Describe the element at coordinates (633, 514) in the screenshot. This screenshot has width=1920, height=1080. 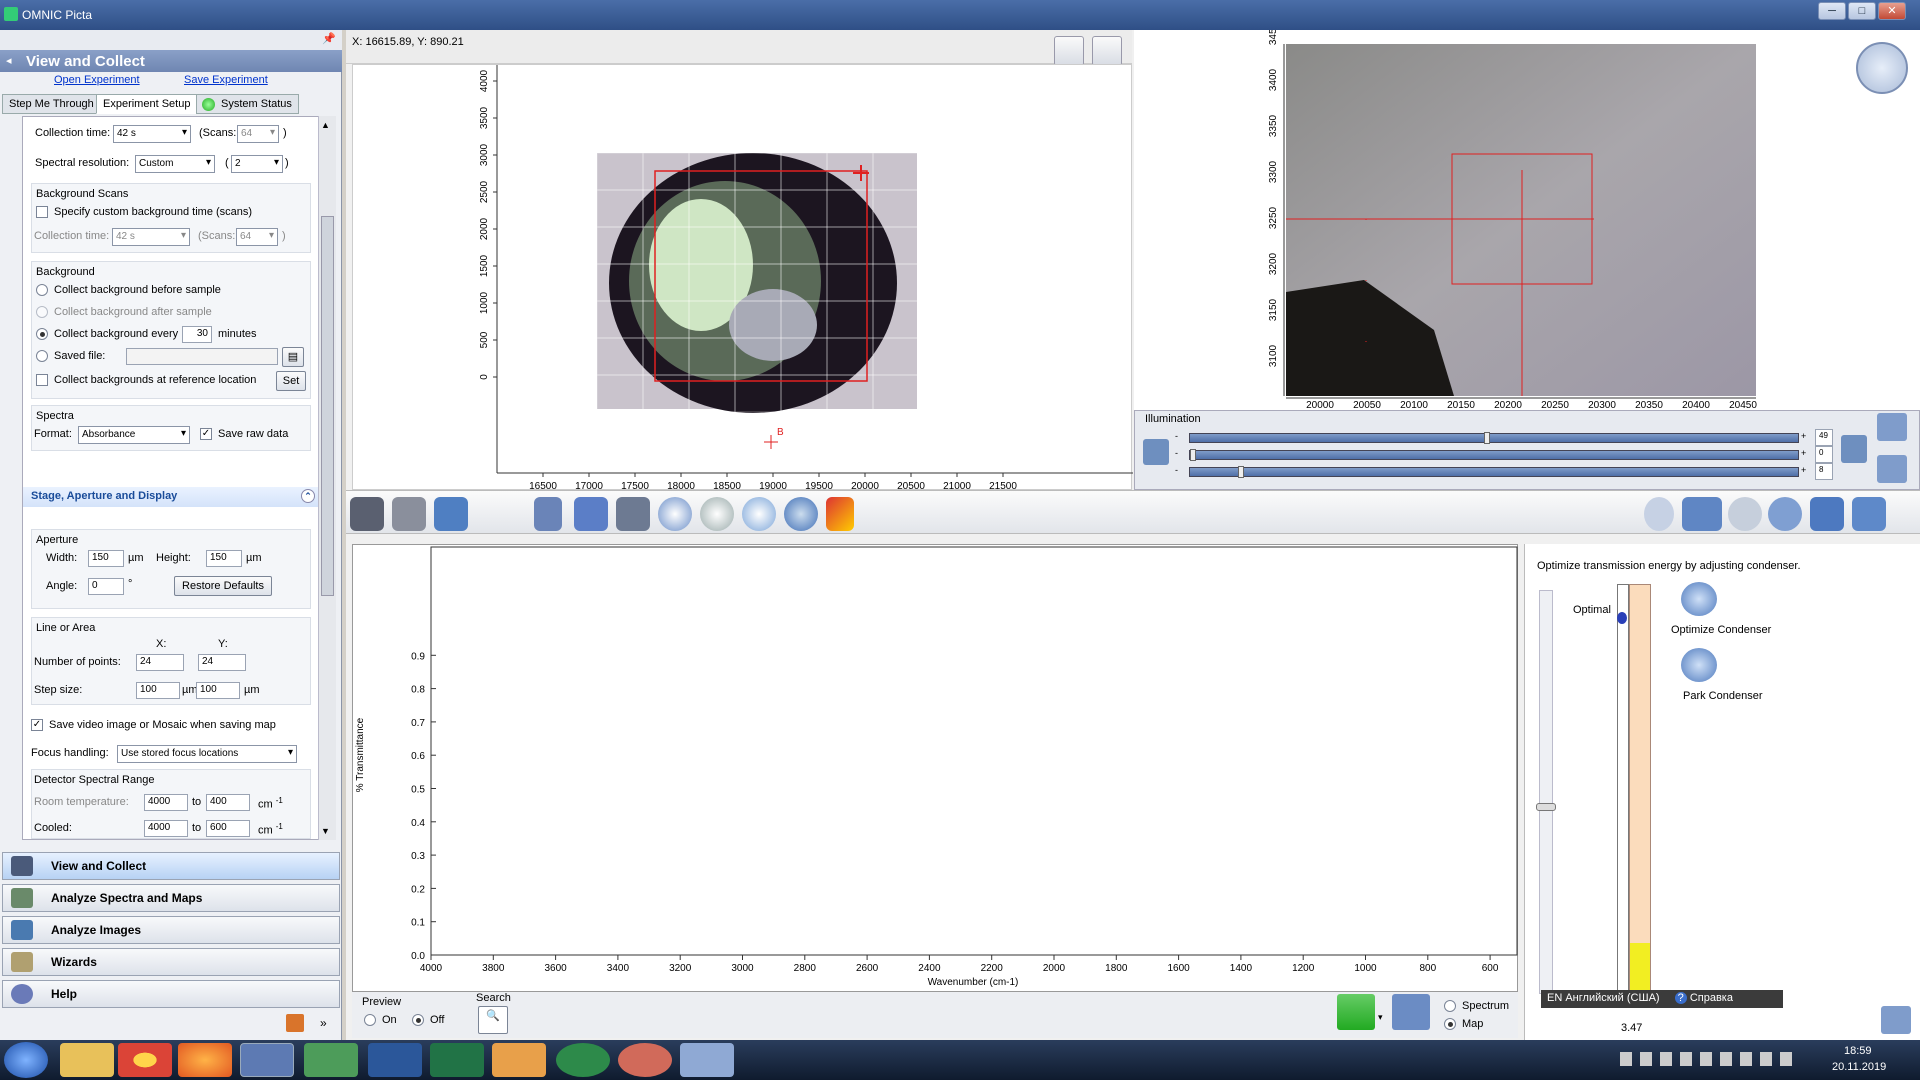
I see `camera-tool-icon` at that location.